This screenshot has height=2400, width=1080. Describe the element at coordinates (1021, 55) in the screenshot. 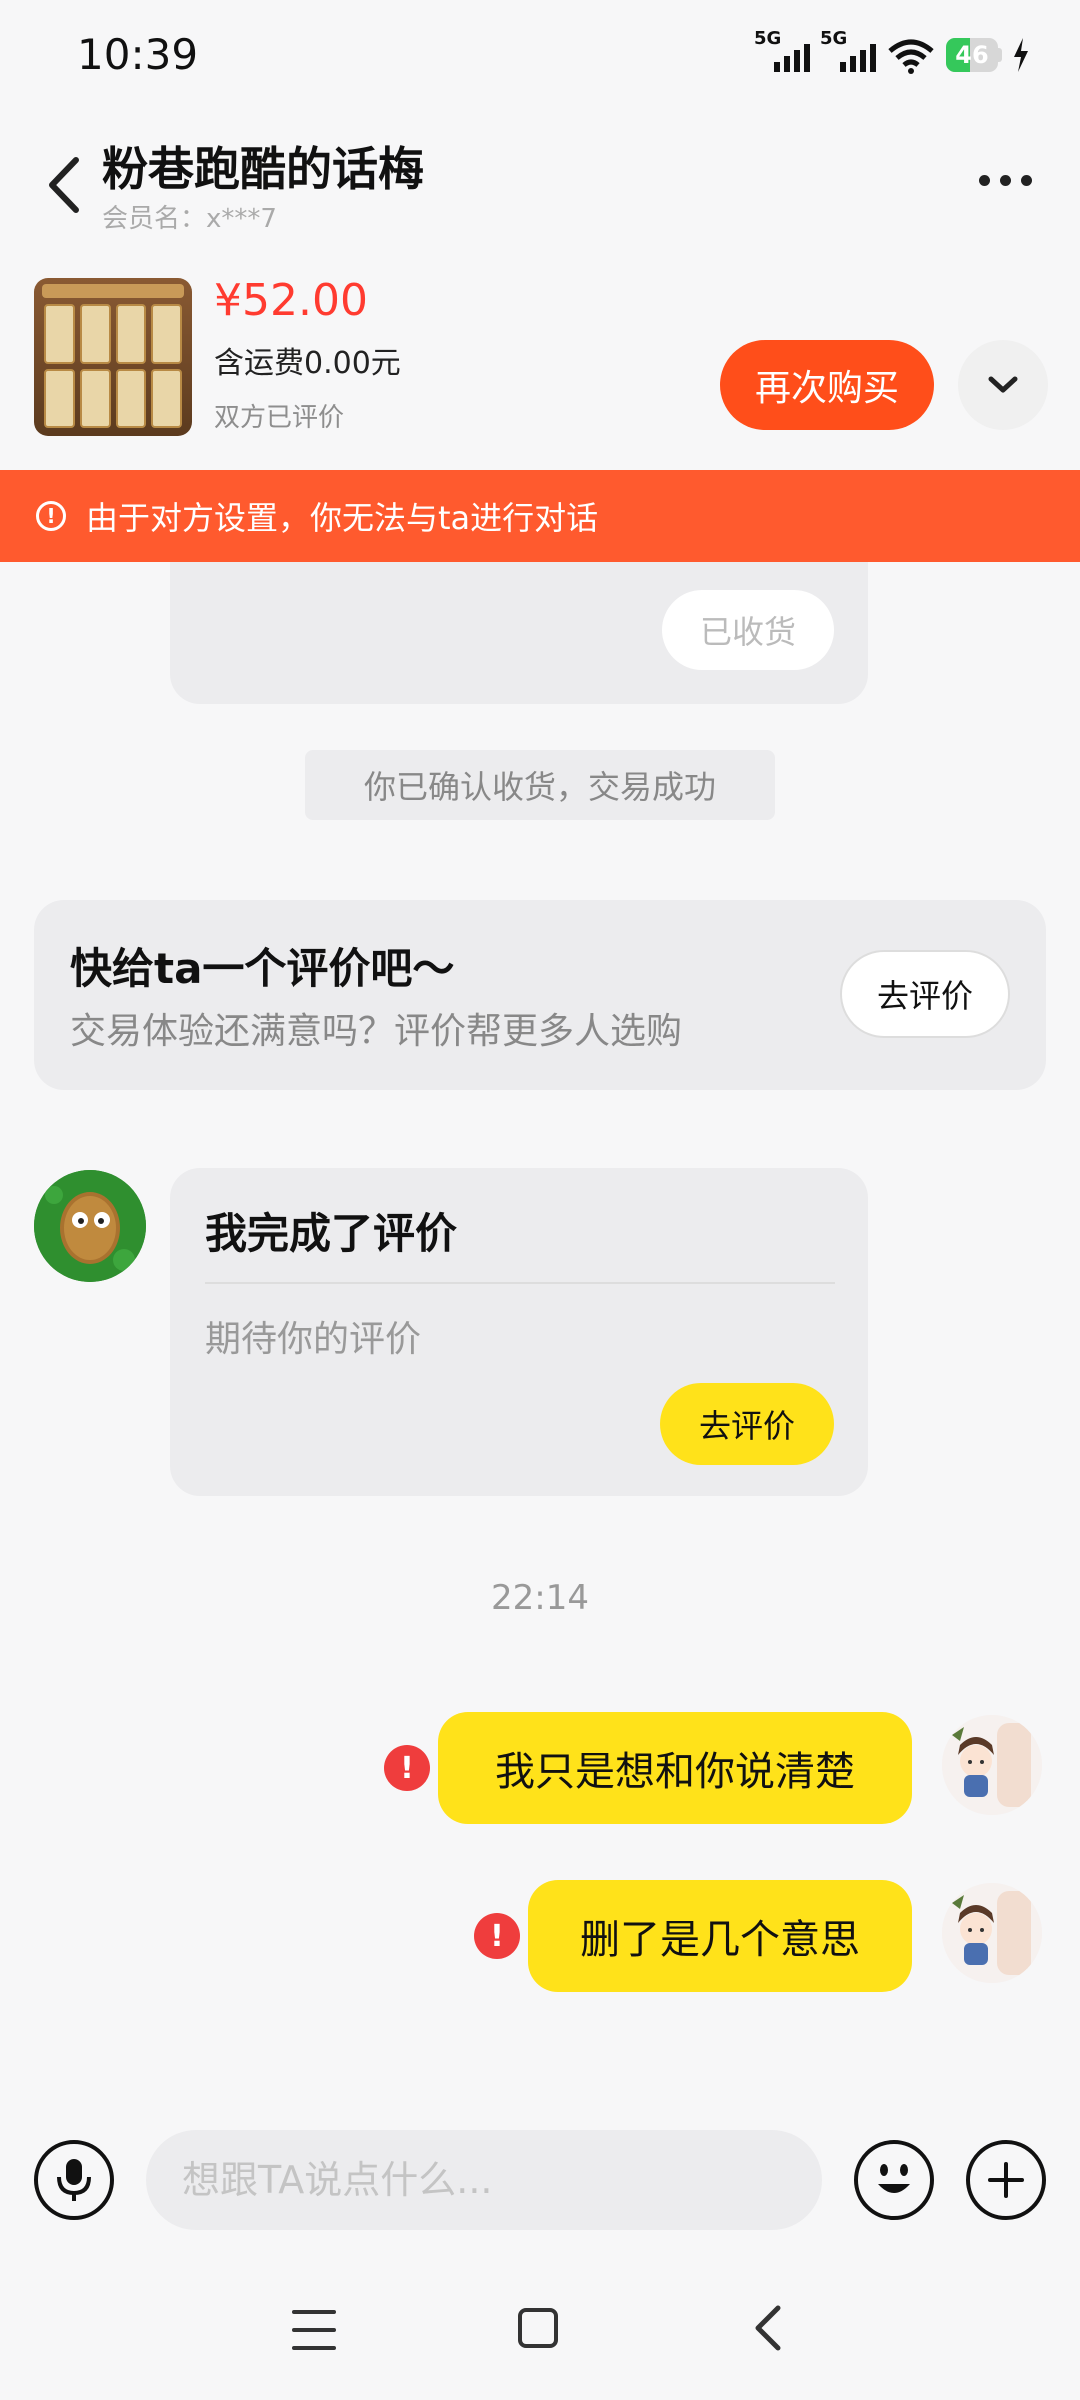

I see `charging-icon` at that location.